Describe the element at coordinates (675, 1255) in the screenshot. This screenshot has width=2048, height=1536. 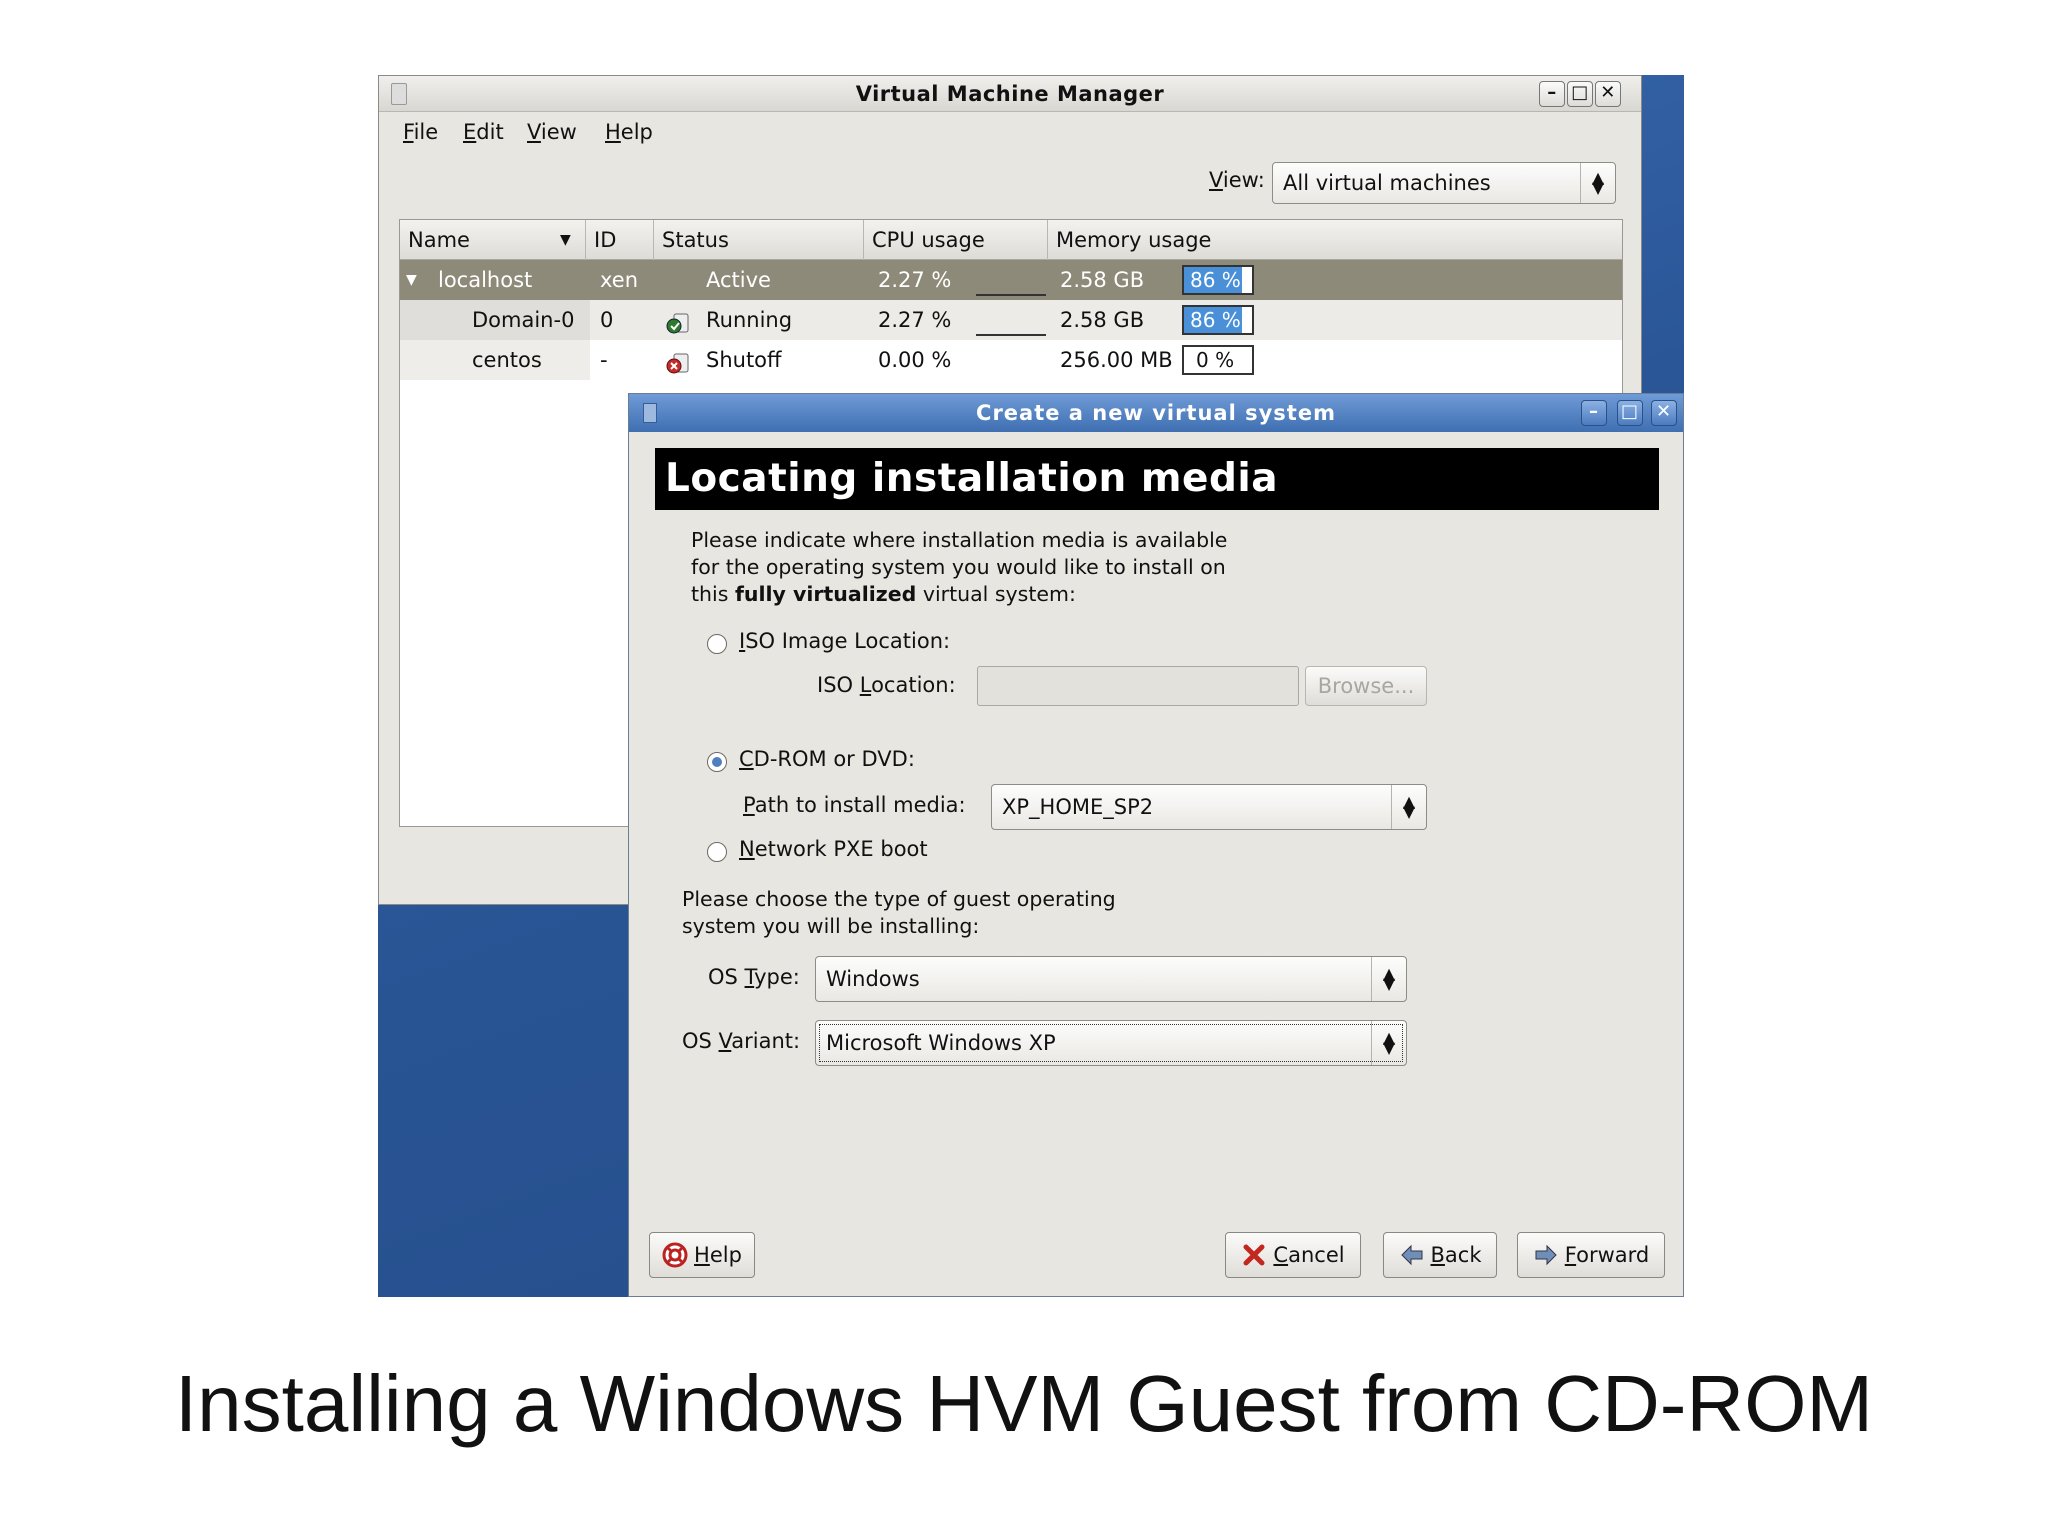
I see `lifebuoy-icon` at that location.